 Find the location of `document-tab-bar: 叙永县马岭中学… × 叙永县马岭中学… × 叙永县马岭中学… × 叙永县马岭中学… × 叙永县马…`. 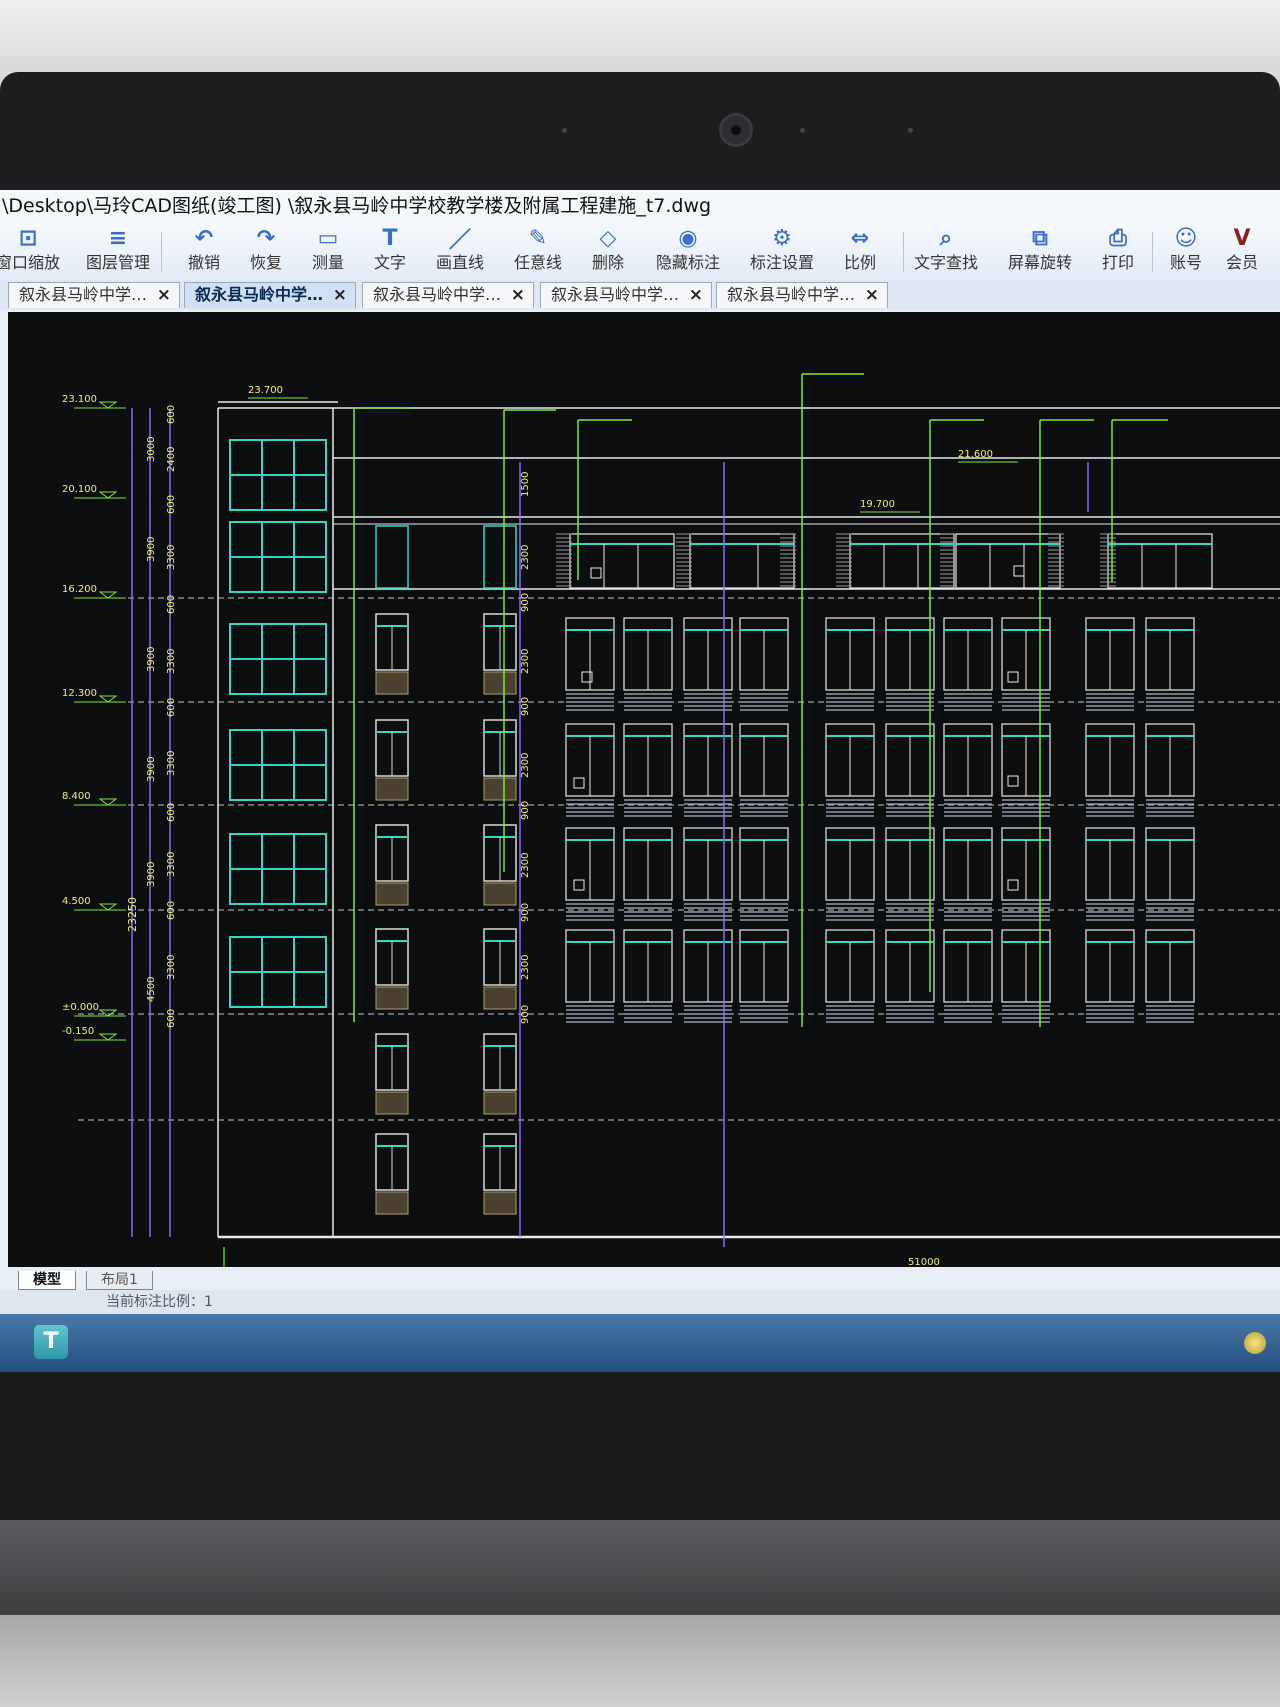

document-tab-bar: 叙永县马岭中学… × 叙永县马岭中学… × 叙永县马岭中学… × 叙永县马岭中学… × 叙永县马… is located at coordinates (640, 295).